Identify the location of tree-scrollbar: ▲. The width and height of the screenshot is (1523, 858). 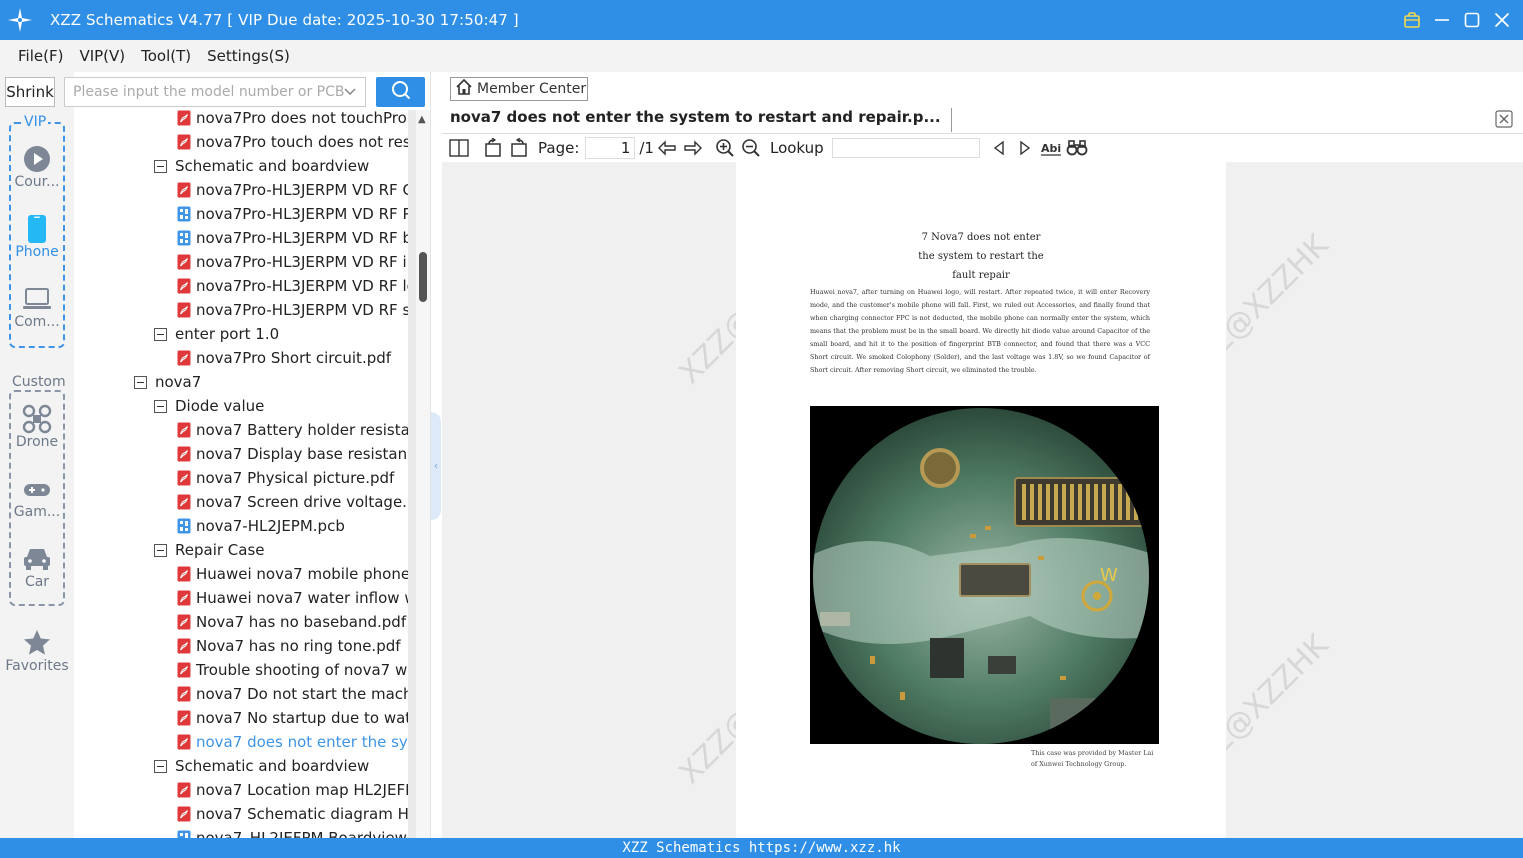
(423, 474).